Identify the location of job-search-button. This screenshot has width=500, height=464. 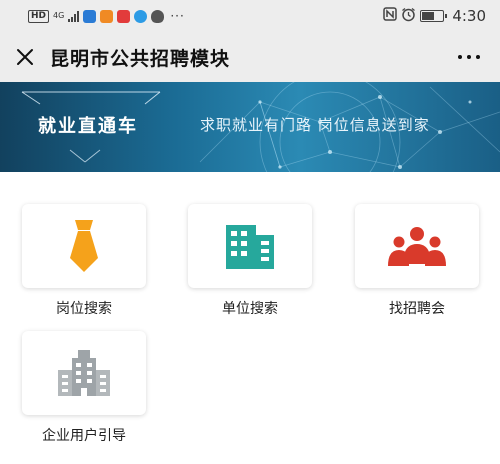
(84, 246).